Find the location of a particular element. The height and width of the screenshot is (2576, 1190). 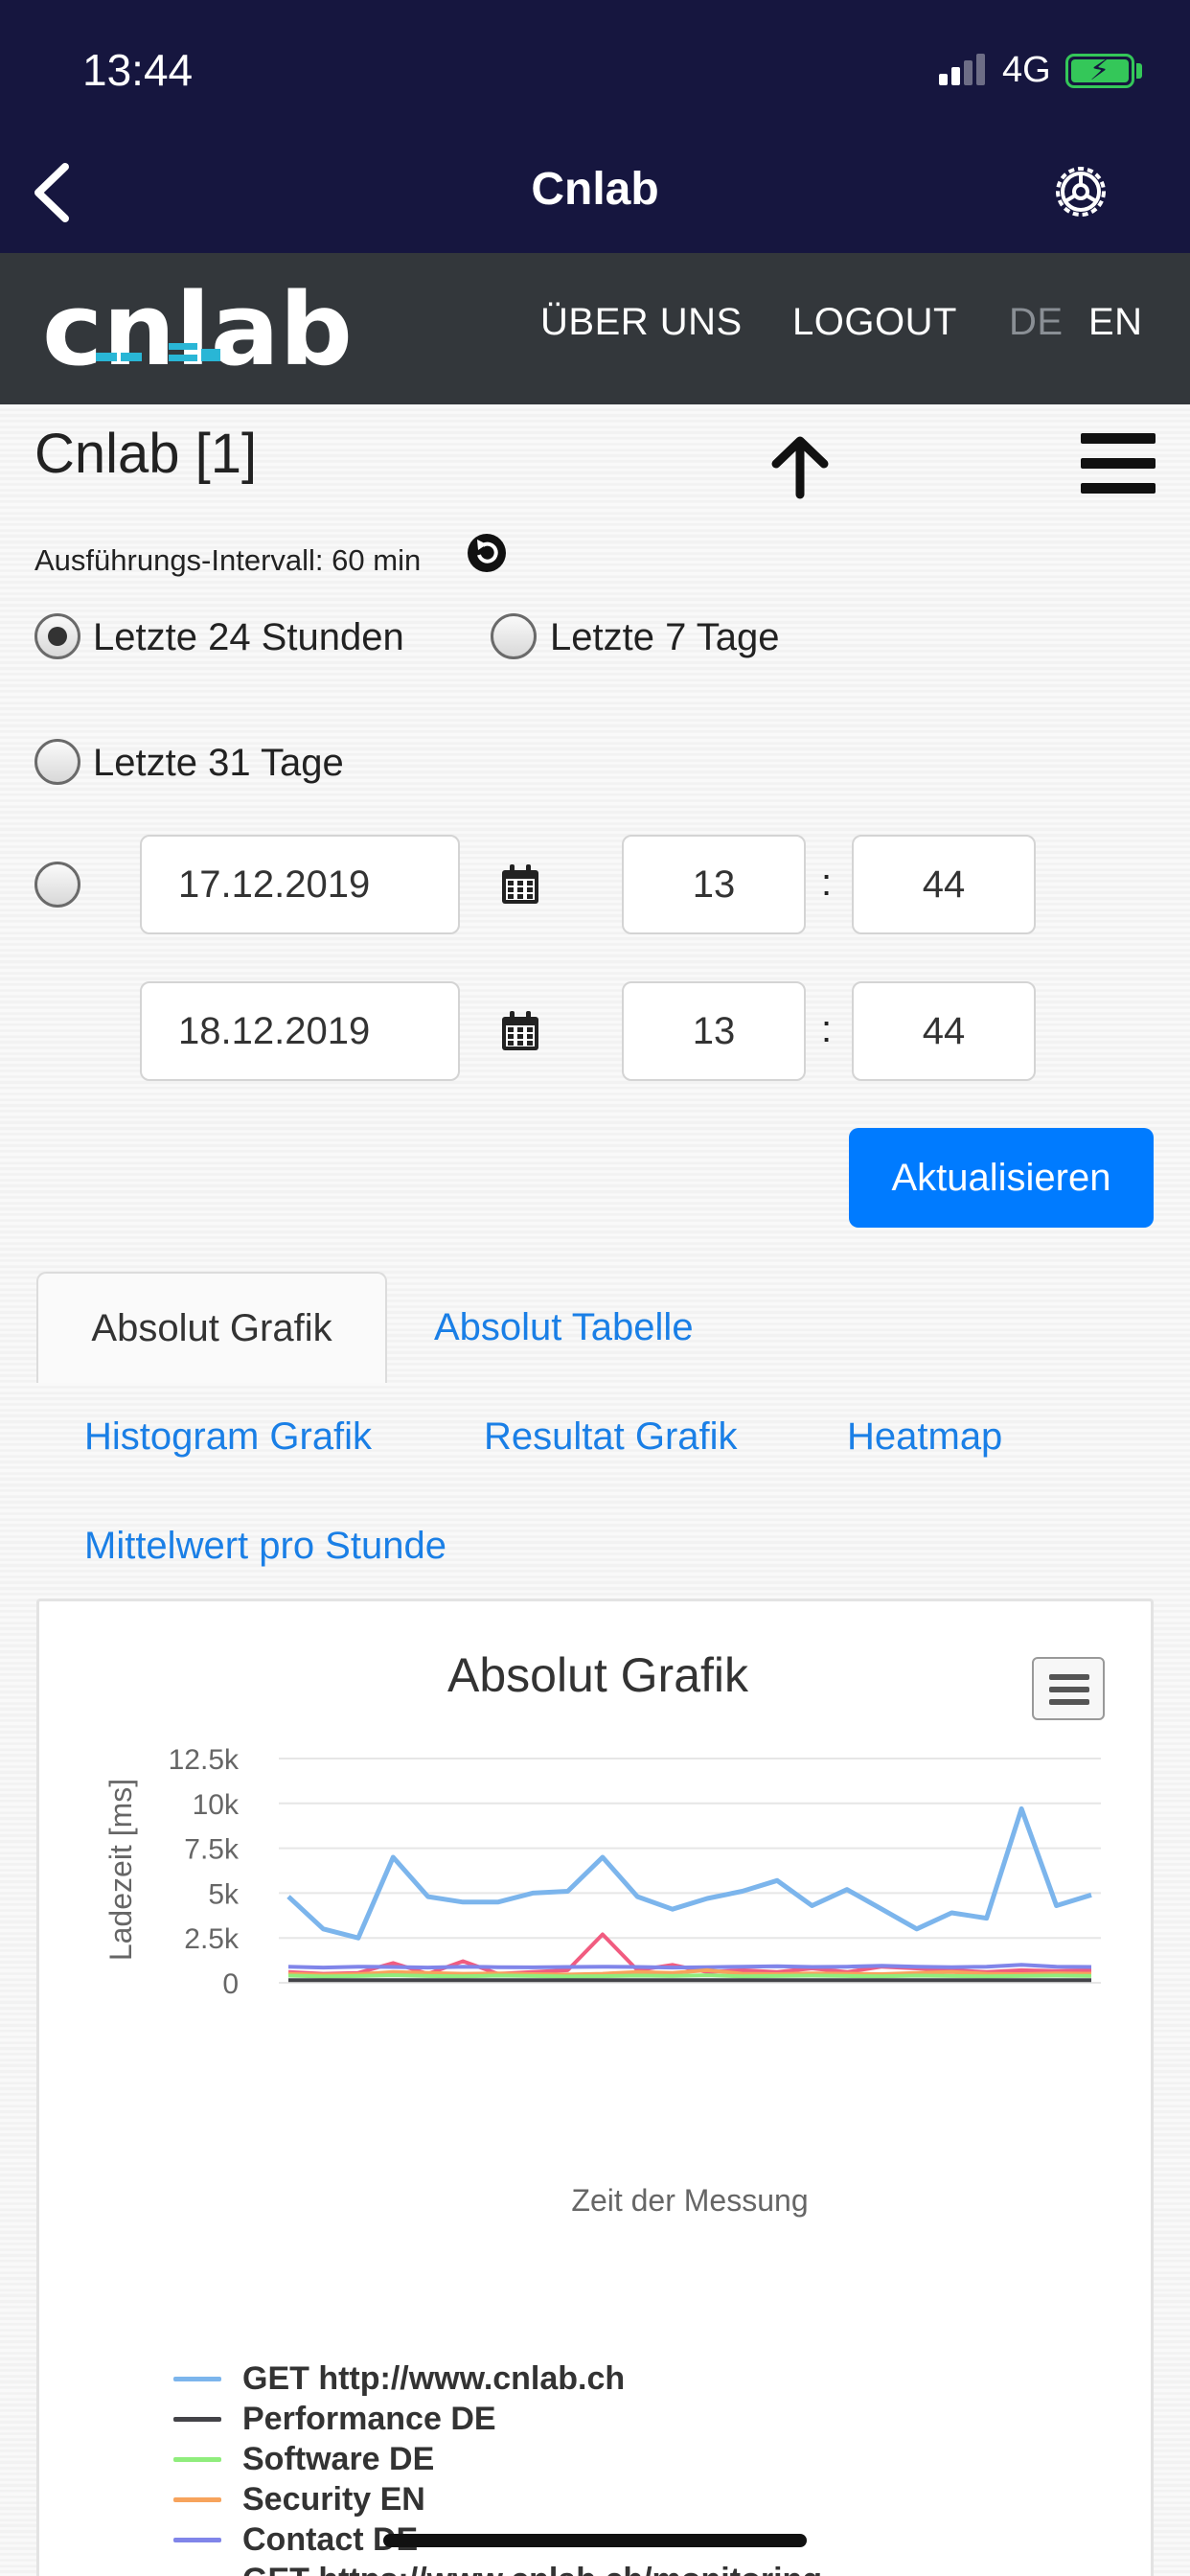

nav-link-ueber-uns: ÜBER UNS is located at coordinates (641, 322).